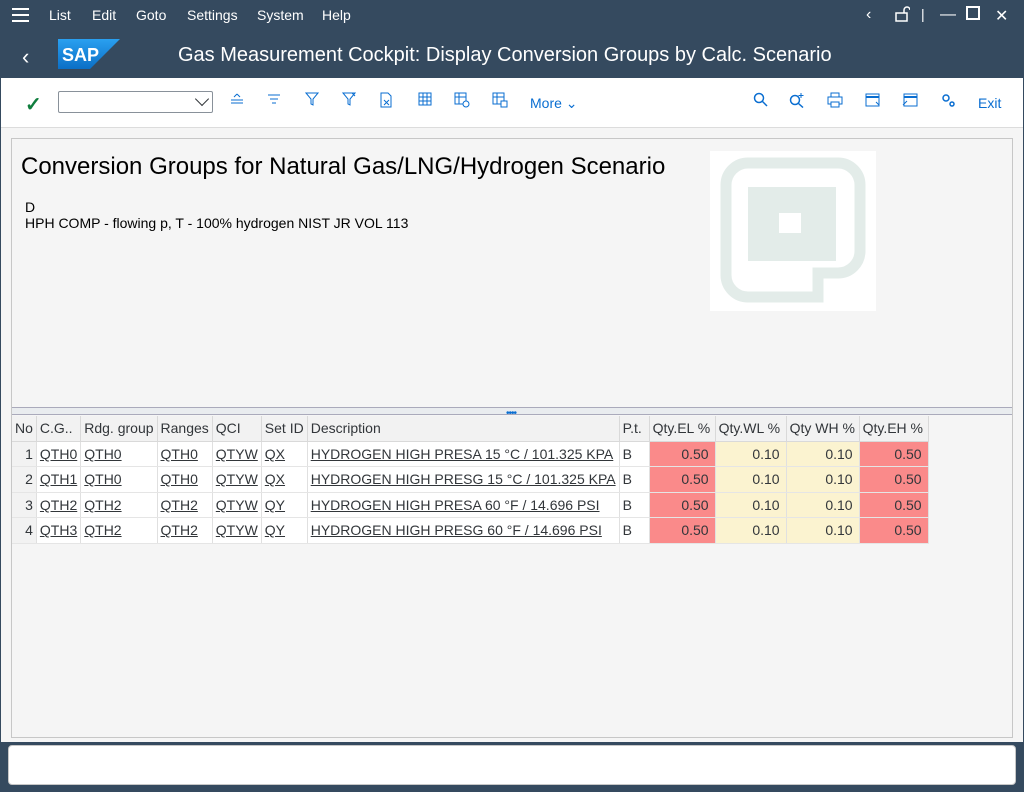  I want to click on col-header-no: No, so click(24, 429).